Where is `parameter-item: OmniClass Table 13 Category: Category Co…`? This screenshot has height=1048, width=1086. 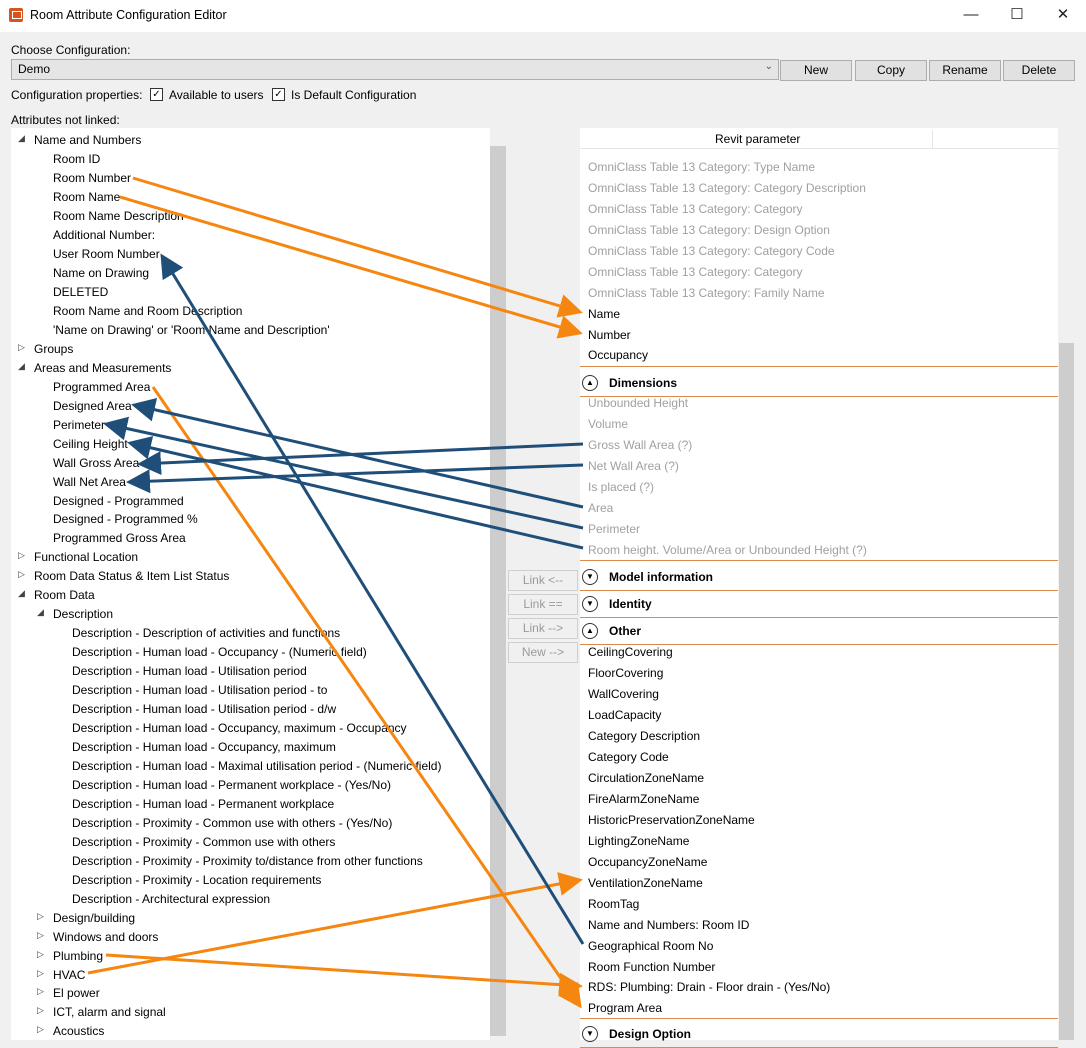 parameter-item: OmniClass Table 13 Category: Category Co… is located at coordinates (711, 251).